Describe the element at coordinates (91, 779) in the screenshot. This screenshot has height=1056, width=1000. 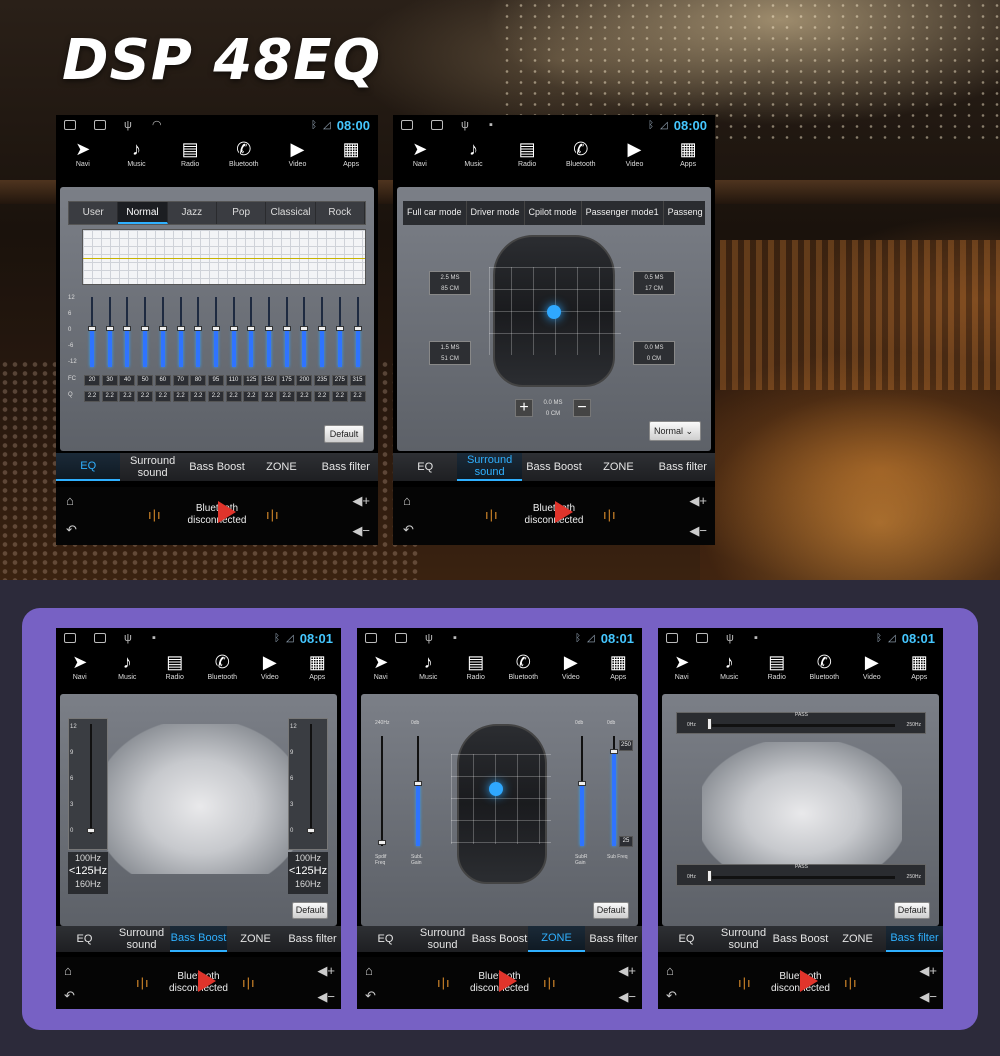
I see `boost-slider` at that location.